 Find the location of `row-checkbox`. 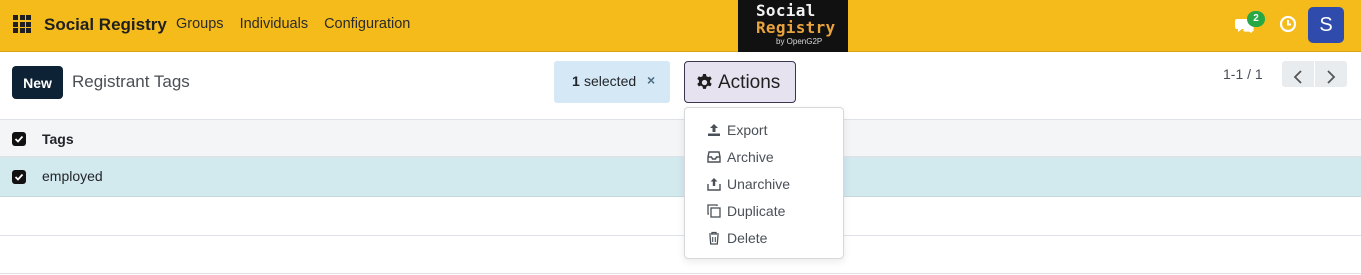

row-checkbox is located at coordinates (19, 177).